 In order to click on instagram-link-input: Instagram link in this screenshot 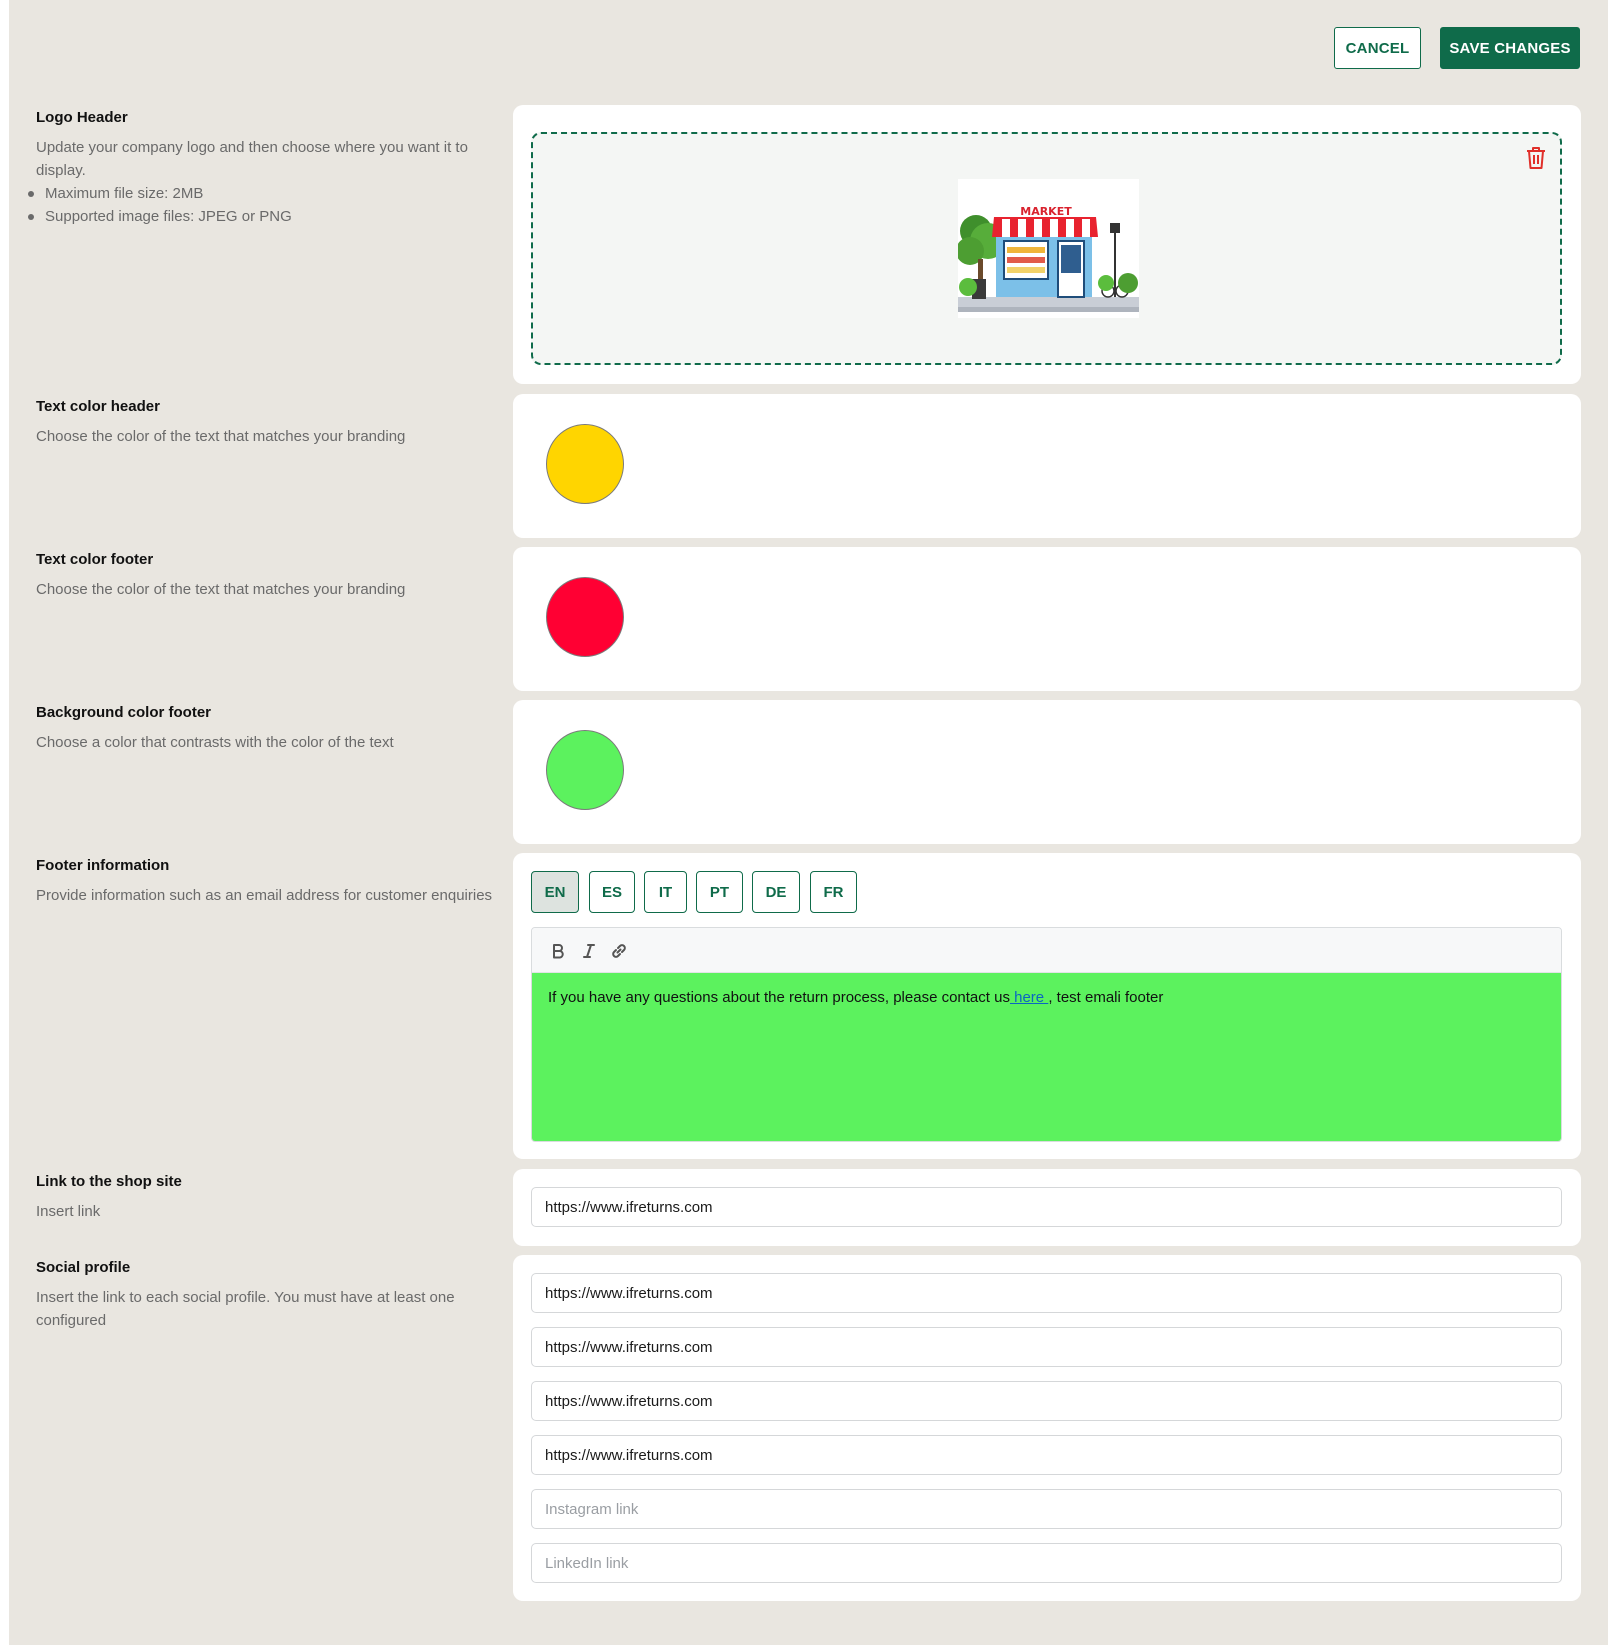, I will do `click(1046, 1509)`.